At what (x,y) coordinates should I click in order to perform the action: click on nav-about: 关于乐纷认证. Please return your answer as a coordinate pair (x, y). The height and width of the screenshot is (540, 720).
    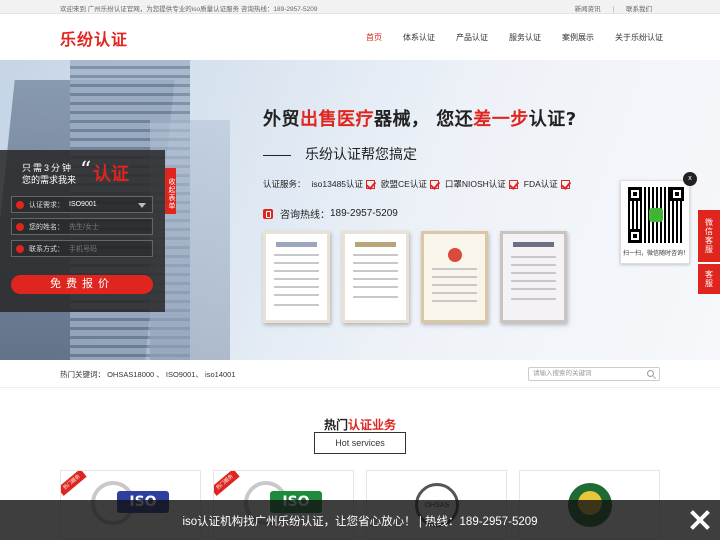
    Looking at the image, I should click on (639, 37).